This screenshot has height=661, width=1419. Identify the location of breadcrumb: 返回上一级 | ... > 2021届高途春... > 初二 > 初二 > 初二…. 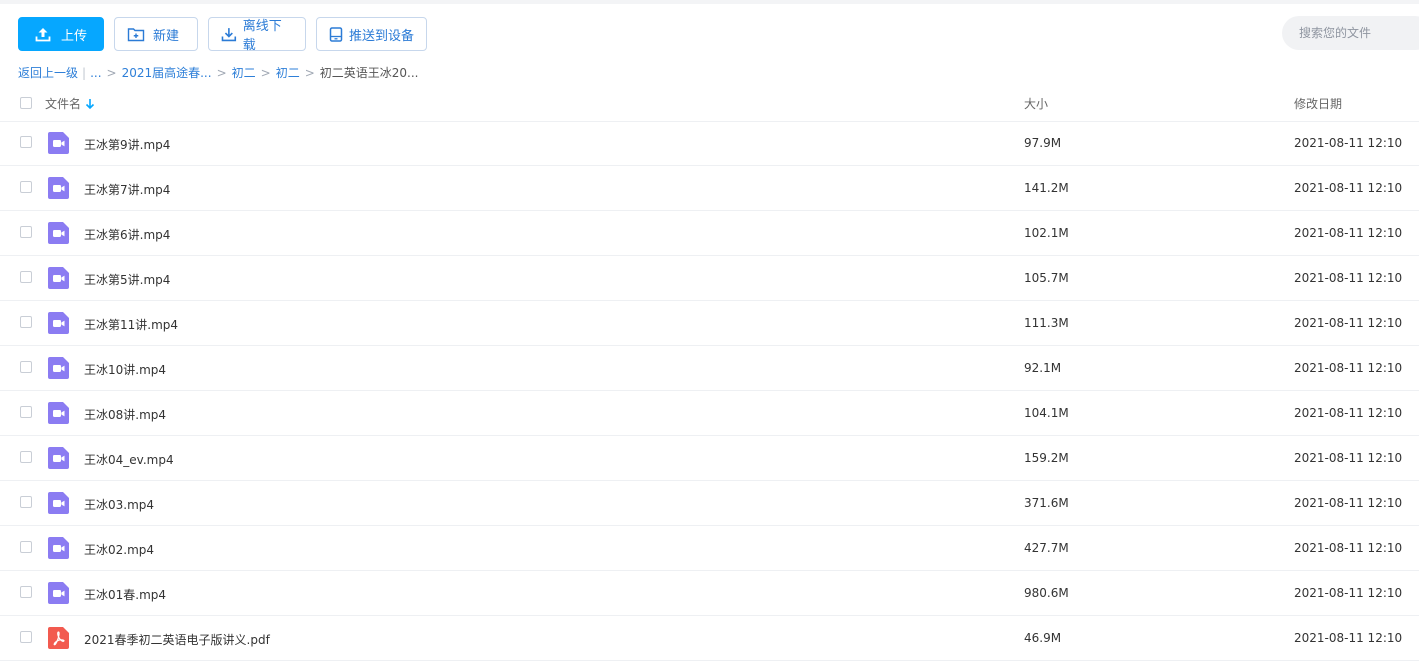
(218, 72).